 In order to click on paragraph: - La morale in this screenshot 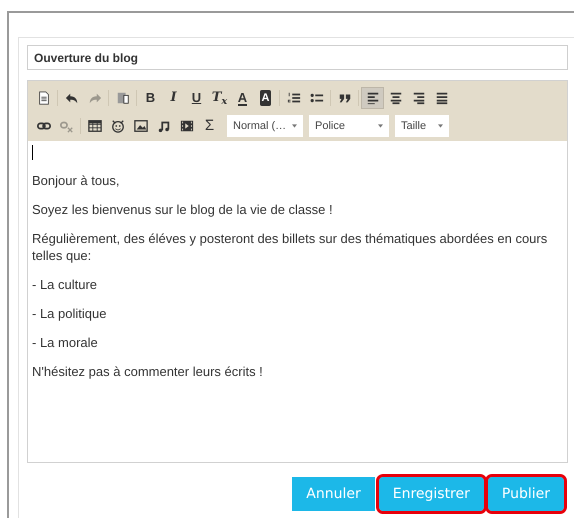, I will do `click(65, 342)`.